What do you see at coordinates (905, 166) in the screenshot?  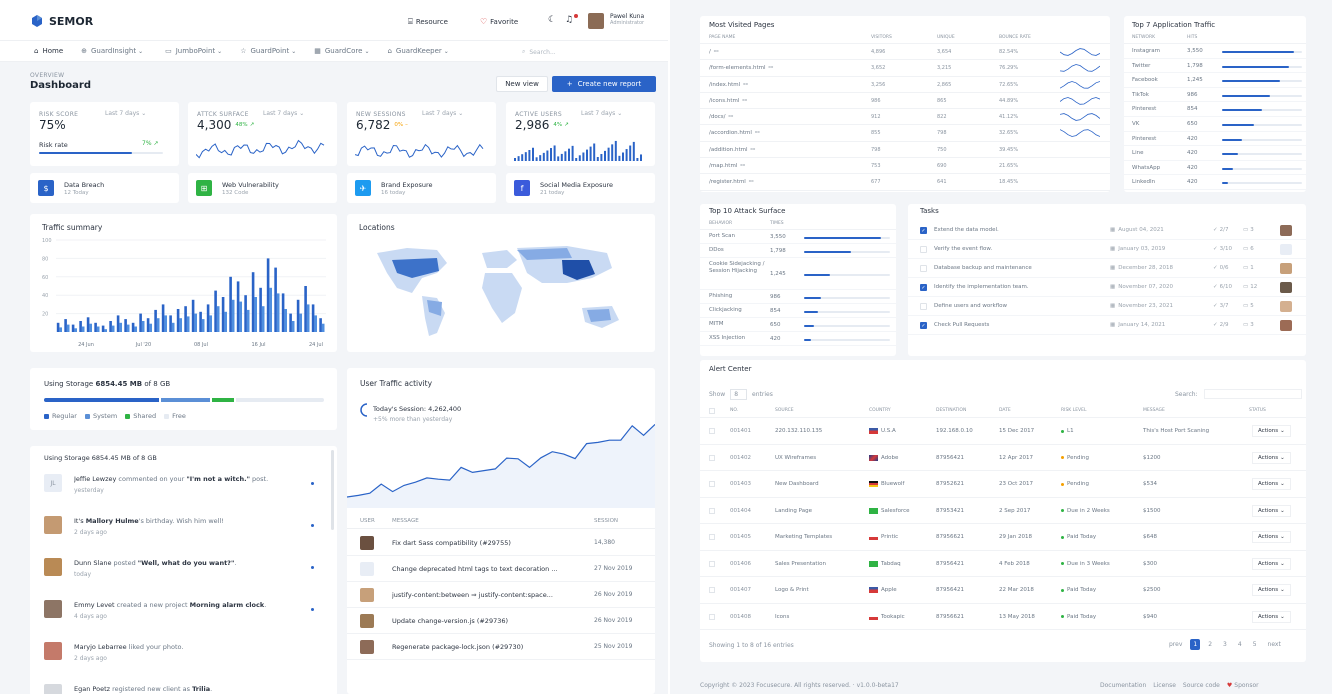 I see `mv-row: /map.html ⚯ 753 690 21.65%` at bounding box center [905, 166].